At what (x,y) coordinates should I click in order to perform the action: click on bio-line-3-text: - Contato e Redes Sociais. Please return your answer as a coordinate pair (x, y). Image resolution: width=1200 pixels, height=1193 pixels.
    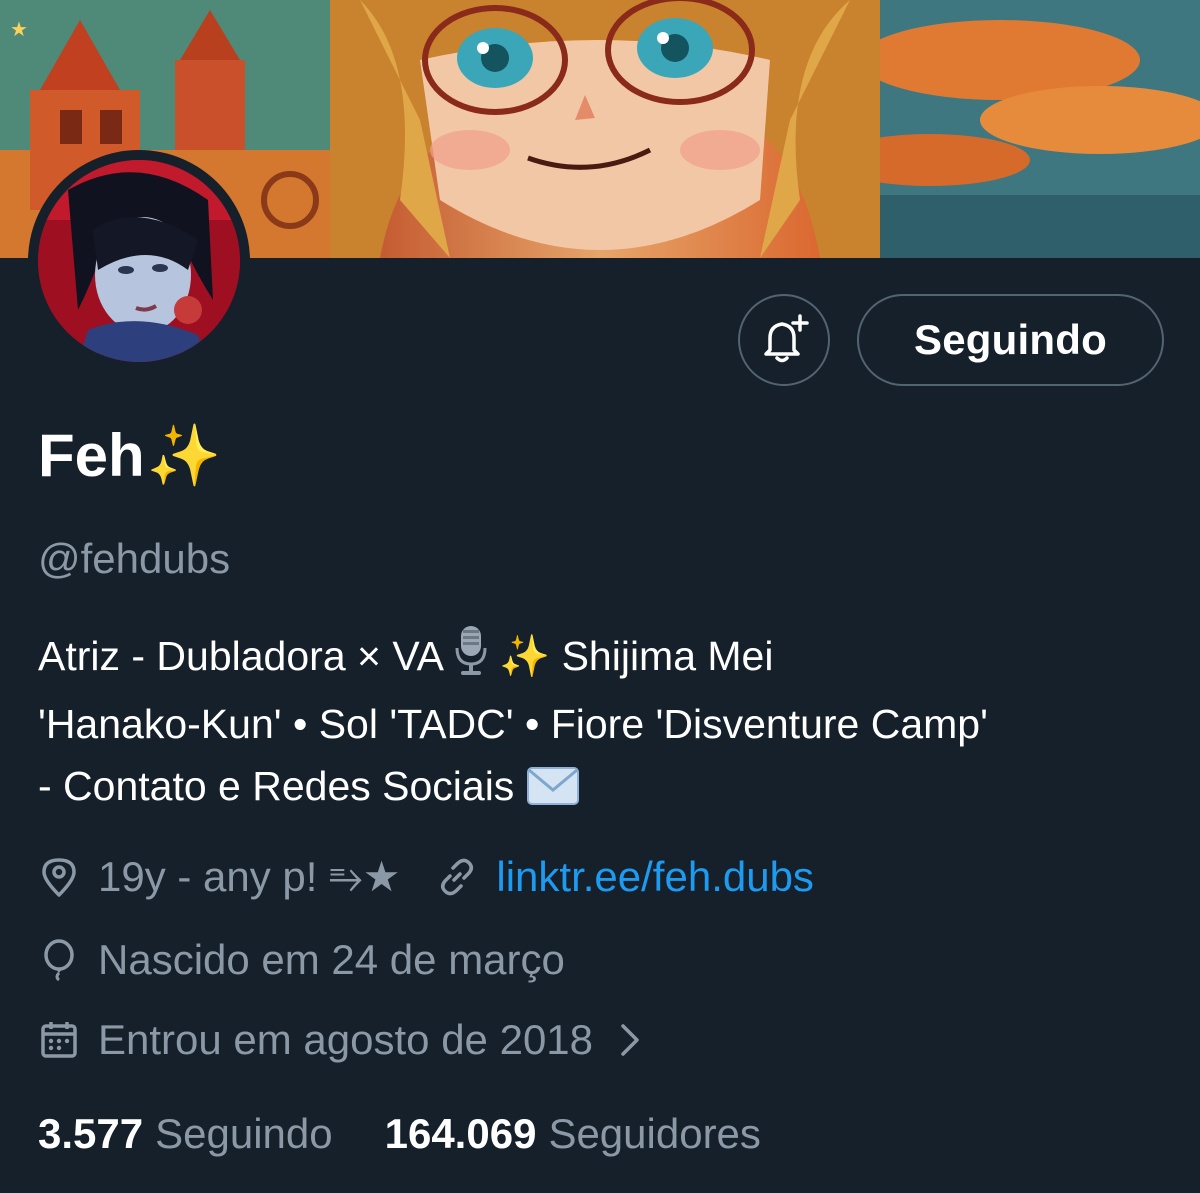
    Looking at the image, I should click on (282, 786).